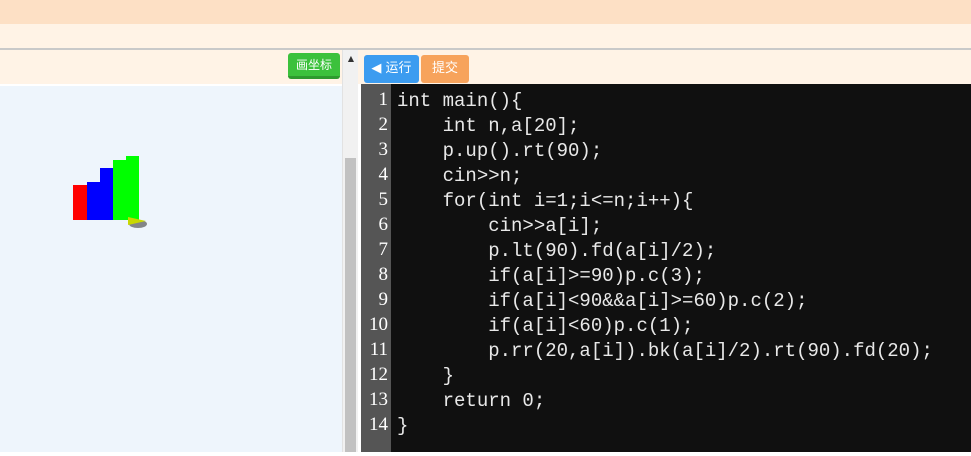 This screenshot has height=456, width=971. Describe the element at coordinates (664, 67) in the screenshot. I see `editor-toolbar: ◀ 运行 提交` at that location.